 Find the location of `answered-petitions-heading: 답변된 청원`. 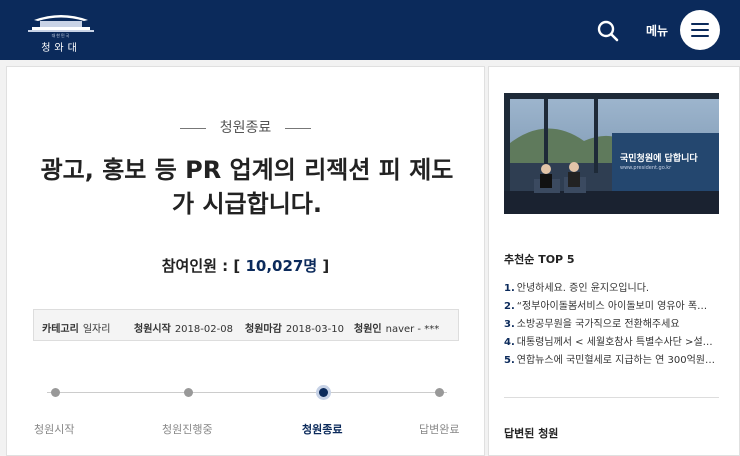

answered-petitions-heading: 답변된 청원 is located at coordinates (531, 433).